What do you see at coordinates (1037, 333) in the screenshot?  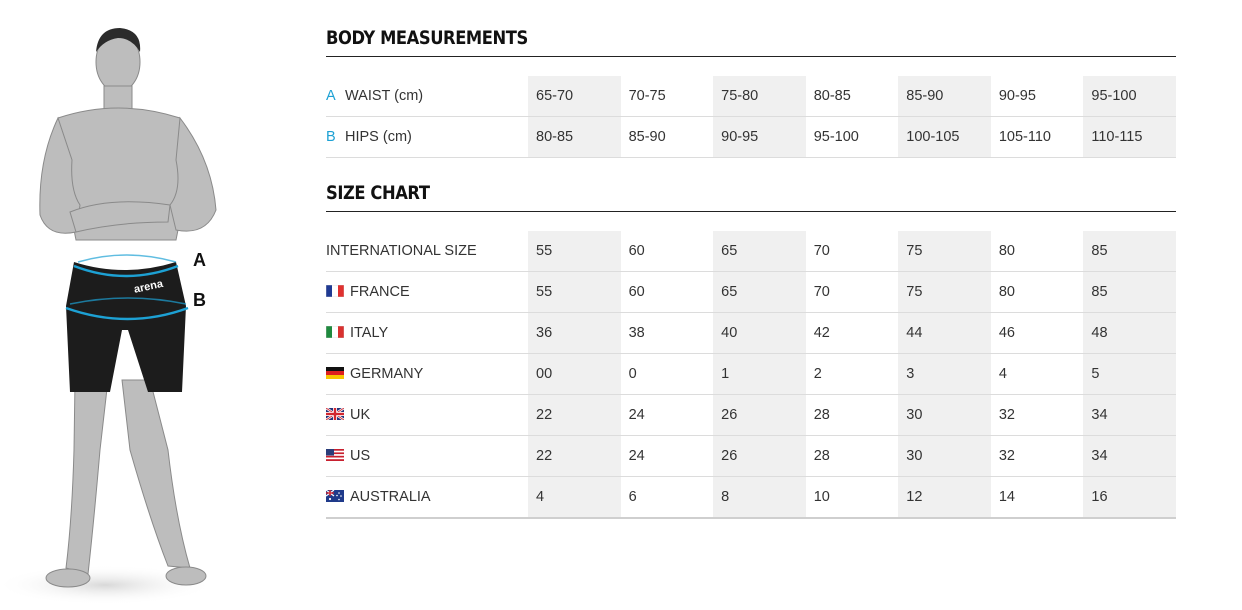 I see `table-cell: 46` at bounding box center [1037, 333].